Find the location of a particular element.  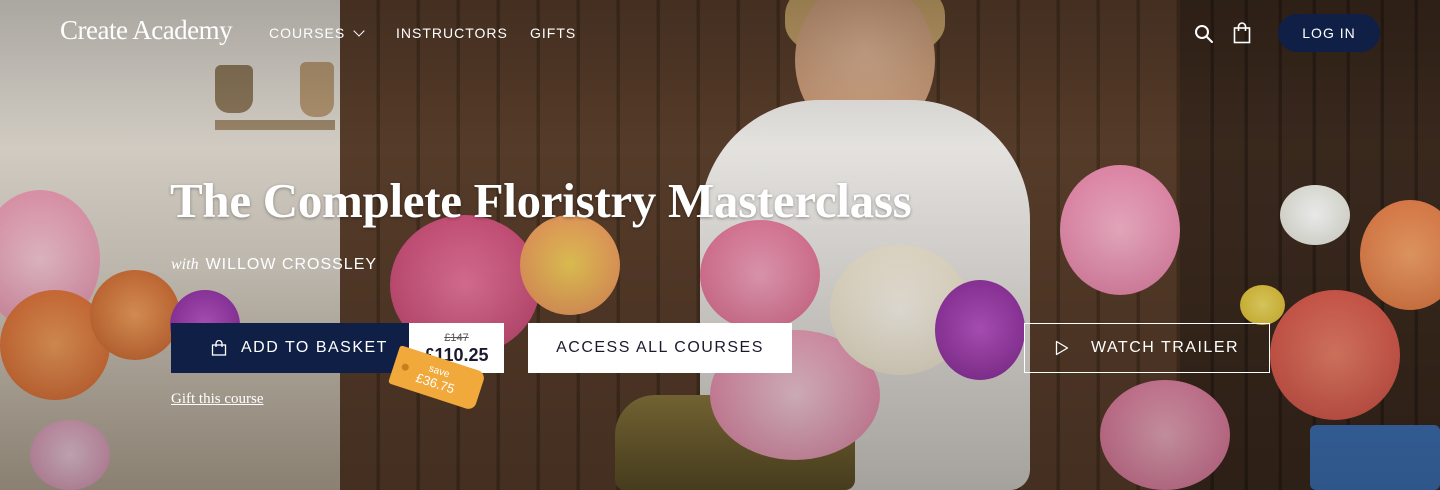

tag-hole is located at coordinates (405, 367).